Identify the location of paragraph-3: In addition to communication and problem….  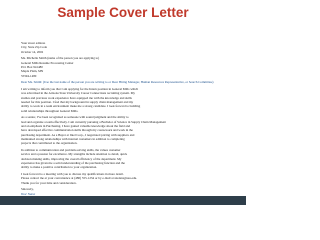
(127, 158).